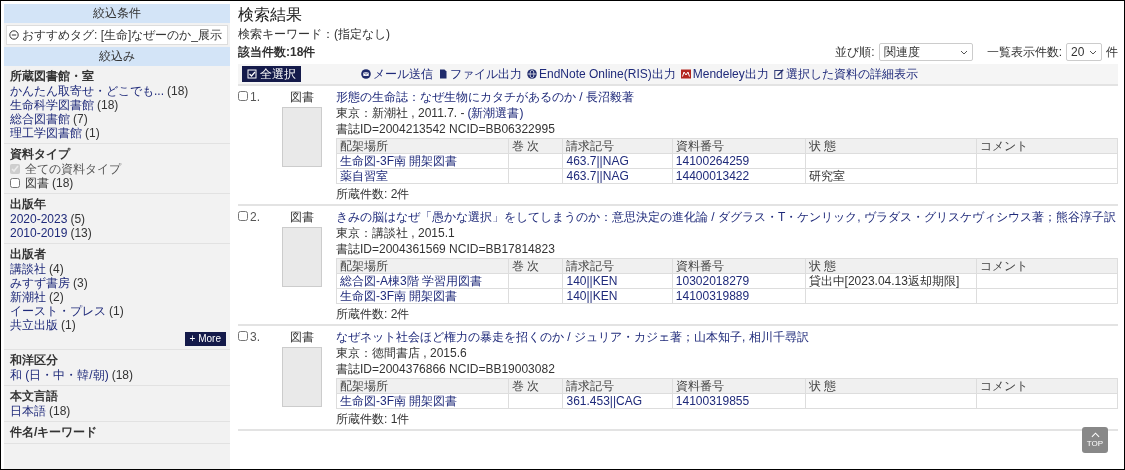  What do you see at coordinates (271, 74) in the screenshot?
I see `select-all-button: 全選択` at bounding box center [271, 74].